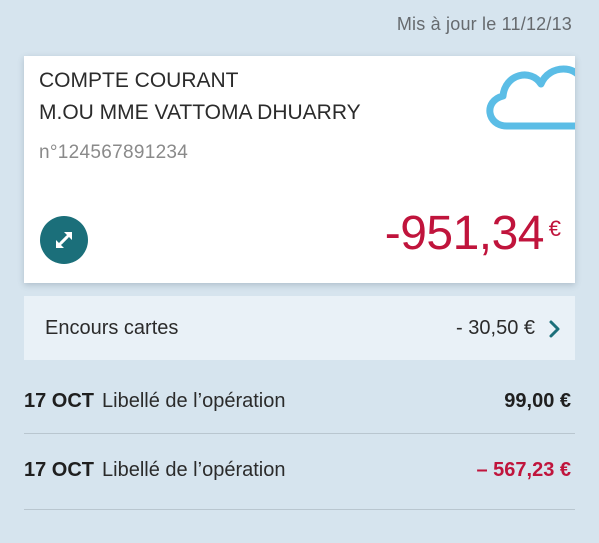  What do you see at coordinates (299, 328) in the screenshot?
I see `encours-cartes-row: Encours cartes - 30,50 €` at bounding box center [299, 328].